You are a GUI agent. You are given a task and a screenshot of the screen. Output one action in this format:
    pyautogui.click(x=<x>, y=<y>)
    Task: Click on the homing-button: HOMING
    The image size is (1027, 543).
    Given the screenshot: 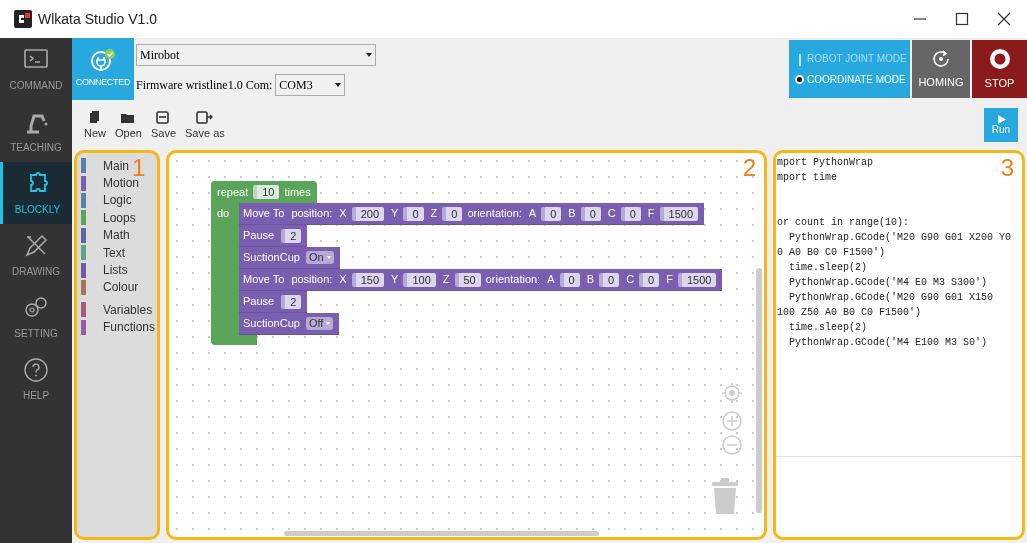 What is the action you would take?
    pyautogui.click(x=941, y=69)
    